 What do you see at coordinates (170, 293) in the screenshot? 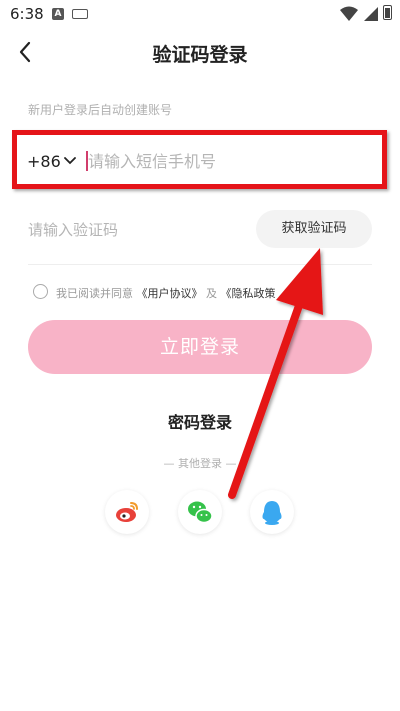
I see `user-agreement-link: 《用户协议》` at bounding box center [170, 293].